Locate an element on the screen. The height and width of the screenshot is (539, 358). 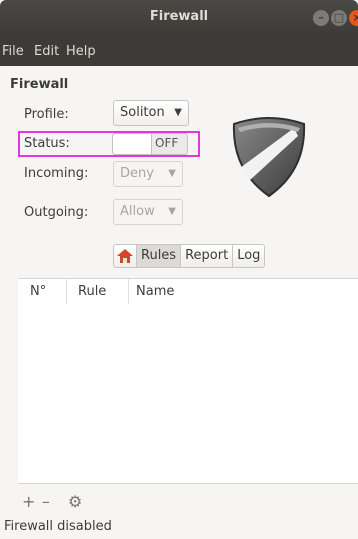
add-rule-button: + is located at coordinates (28, 501).